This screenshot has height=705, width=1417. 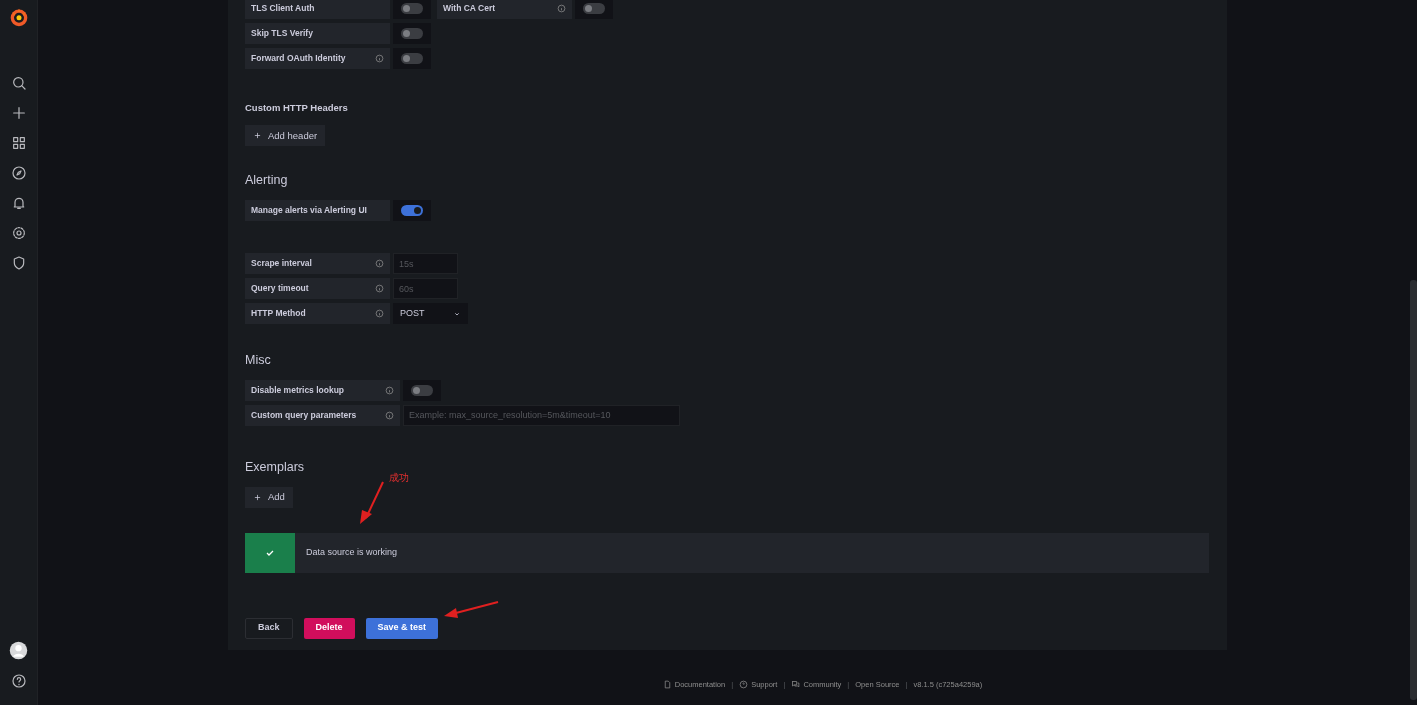 I want to click on add-button: Add, so click(x=269, y=497).